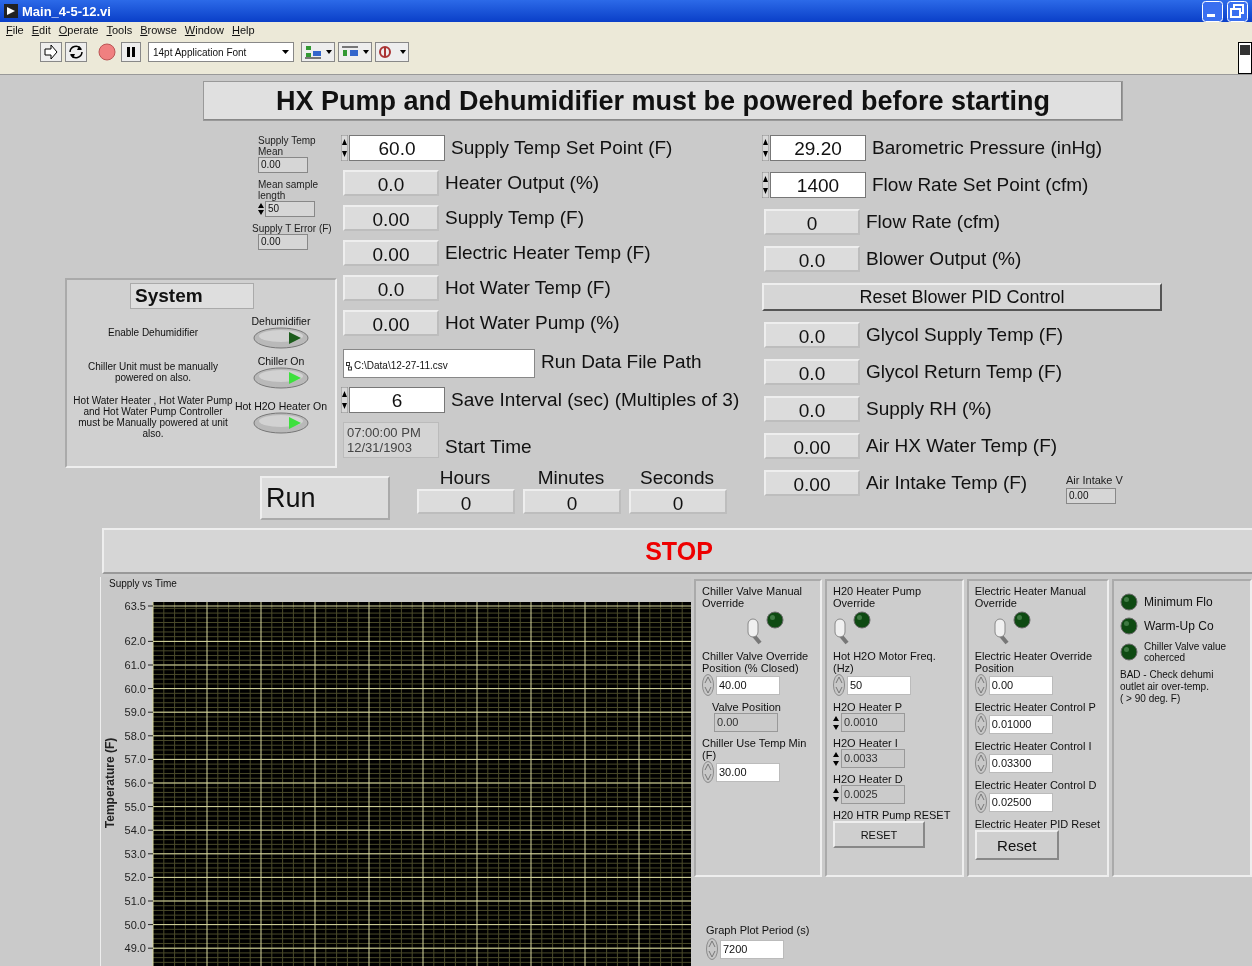 Image resolution: width=1252 pixels, height=966 pixels. Describe the element at coordinates (135, 606) in the screenshot. I see `y-tick-label: 63.5` at that location.